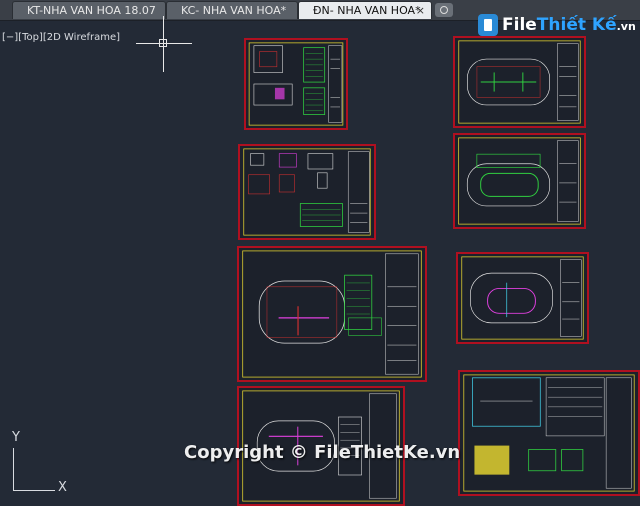 The height and width of the screenshot is (506, 640). What do you see at coordinates (322, 452) in the screenshot?
I see `copyright-watermark: Copyright © FileThietKe.vn` at bounding box center [322, 452].